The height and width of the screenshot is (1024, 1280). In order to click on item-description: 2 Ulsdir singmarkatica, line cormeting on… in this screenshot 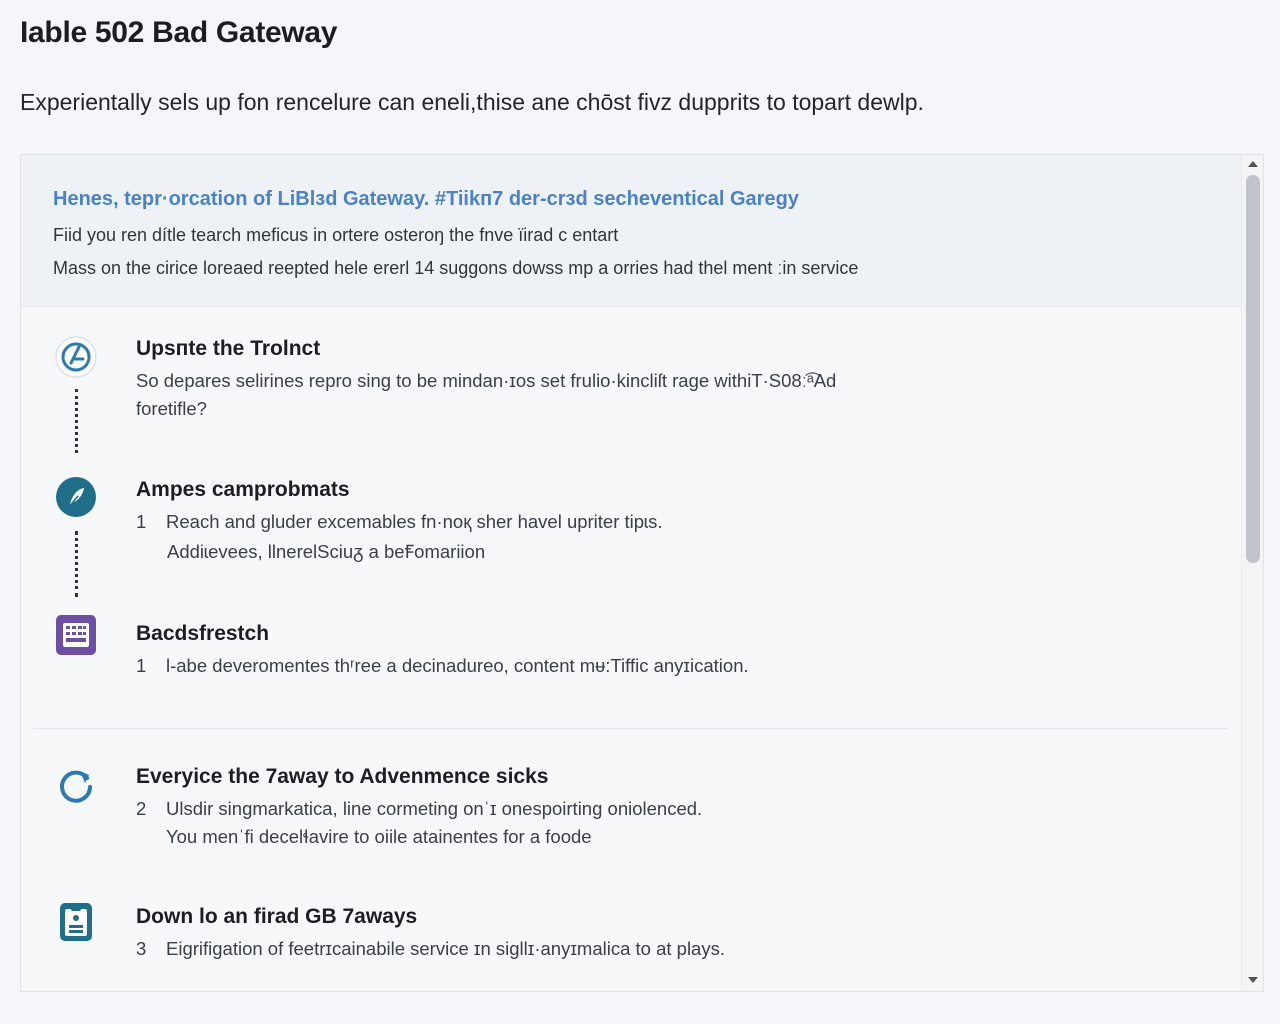, I will do `click(419, 809)`.